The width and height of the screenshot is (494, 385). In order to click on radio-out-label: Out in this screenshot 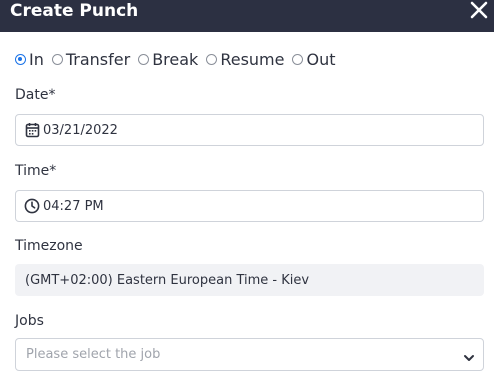, I will do `click(321, 59)`.